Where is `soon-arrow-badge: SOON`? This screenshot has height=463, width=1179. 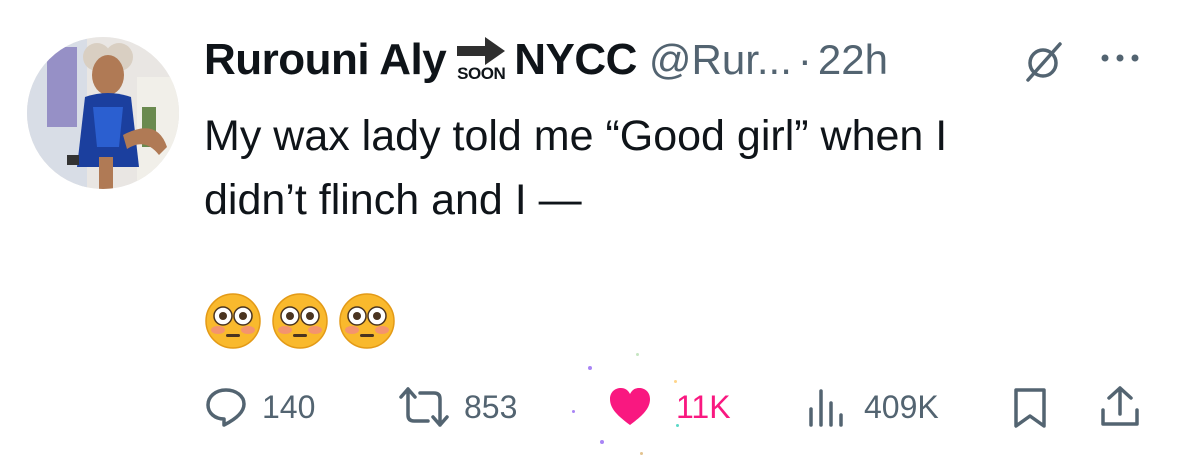 soon-arrow-badge: SOON is located at coordinates (481, 60).